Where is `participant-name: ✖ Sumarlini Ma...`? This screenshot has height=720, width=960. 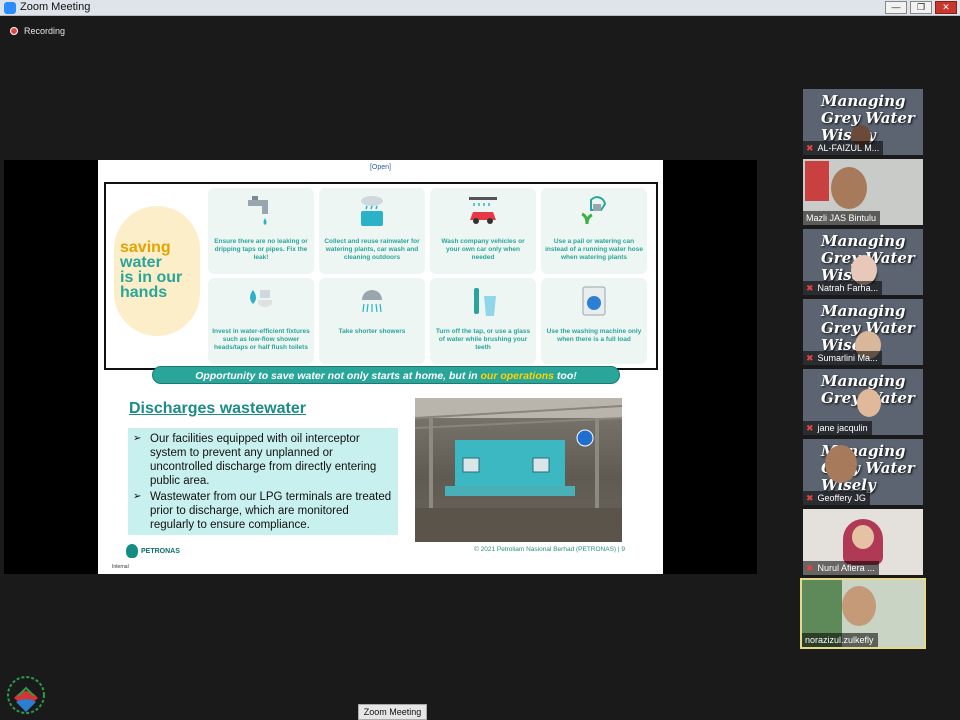 participant-name: ✖ Sumarlini Ma... is located at coordinates (842, 358).